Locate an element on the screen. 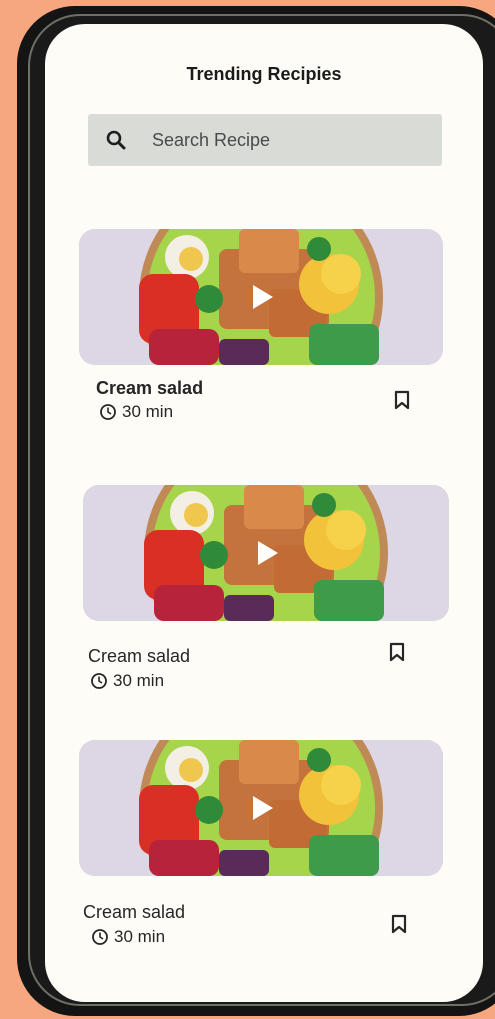  search-input is located at coordinates (287, 140).